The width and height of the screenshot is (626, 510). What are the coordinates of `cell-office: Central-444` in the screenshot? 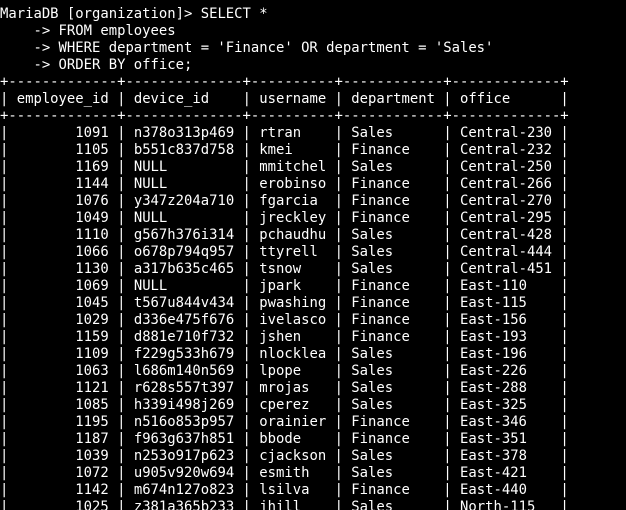 It's located at (506, 252).